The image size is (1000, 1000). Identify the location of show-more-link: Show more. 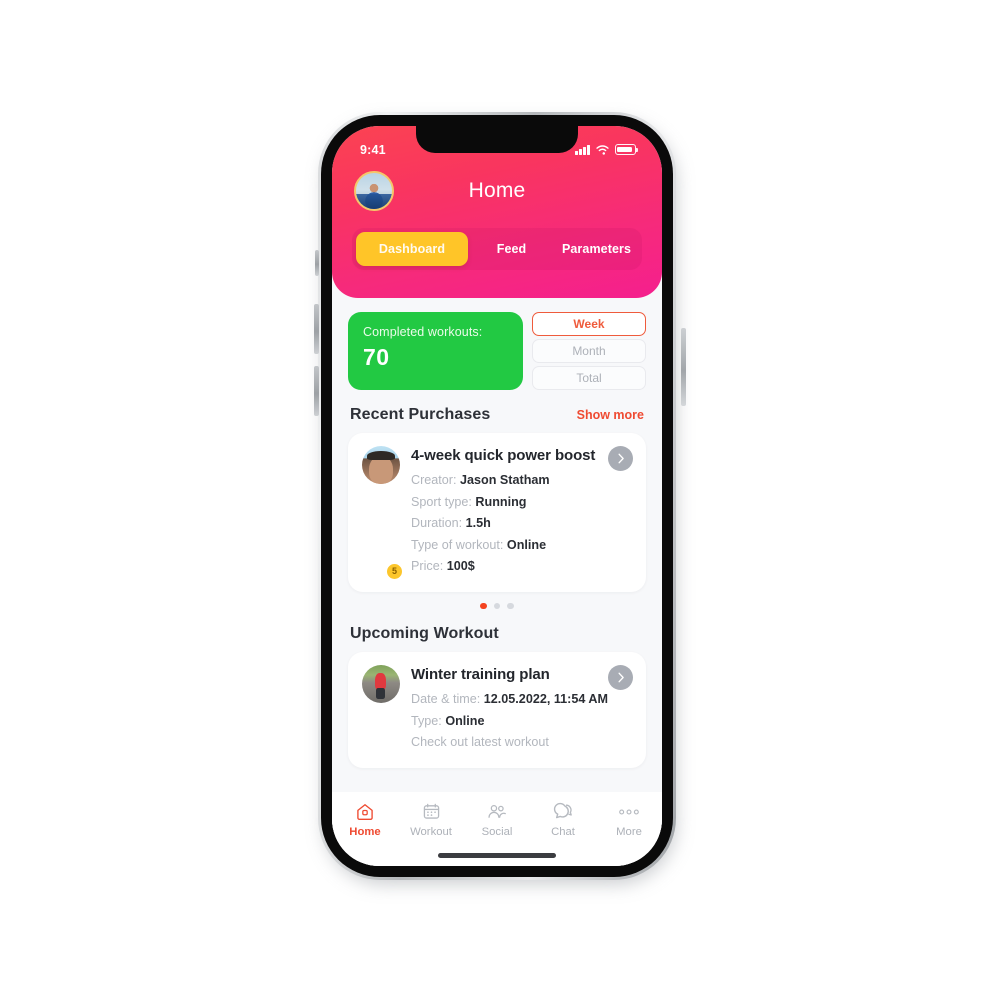
(610, 415).